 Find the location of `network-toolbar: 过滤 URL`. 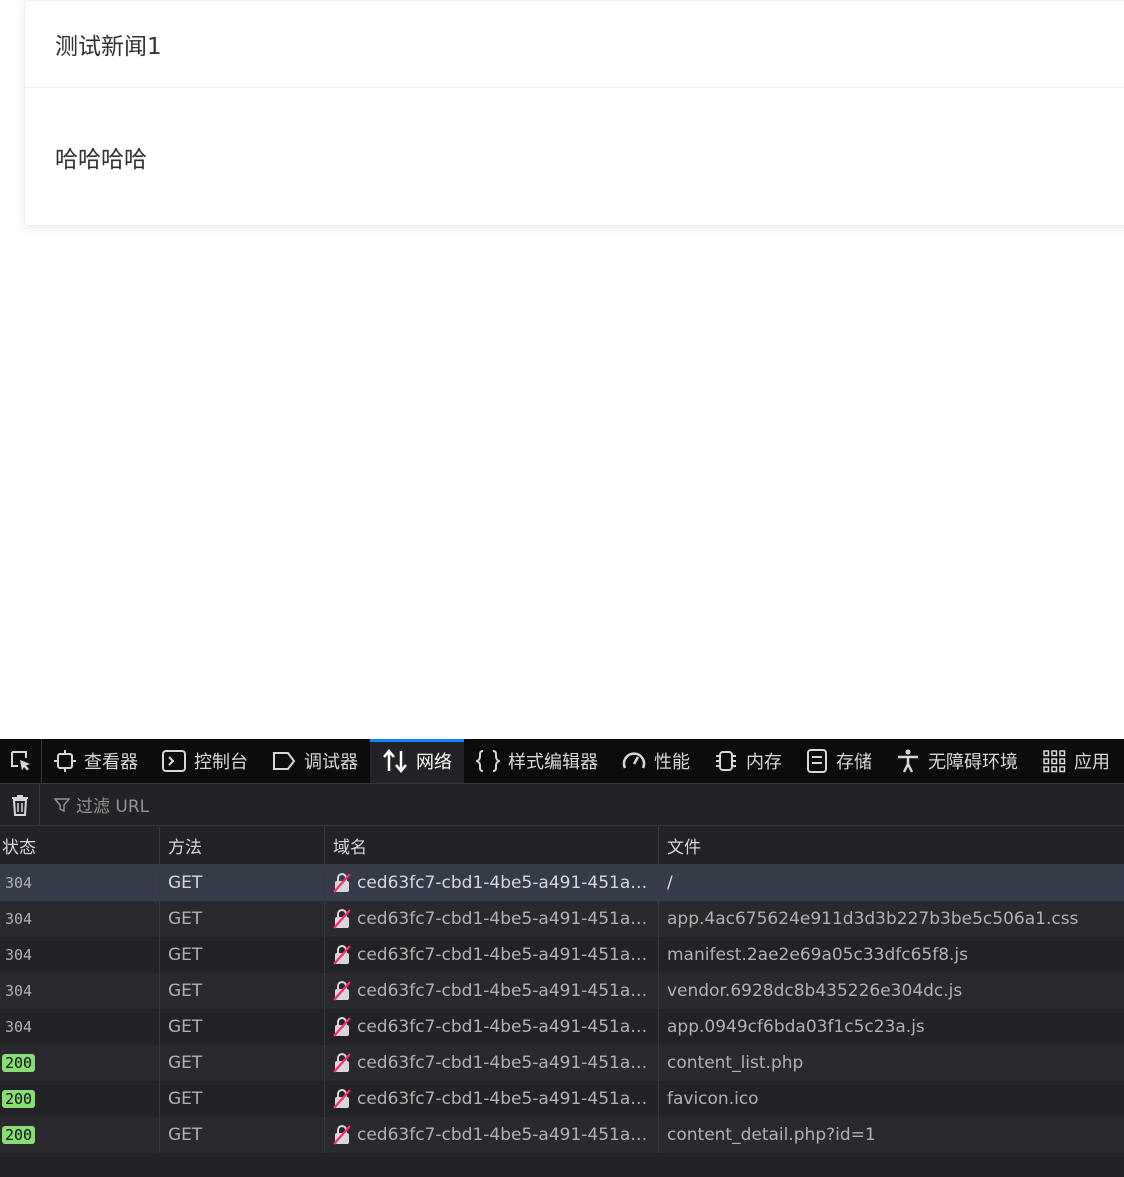

network-toolbar: 过滤 URL is located at coordinates (562, 804).